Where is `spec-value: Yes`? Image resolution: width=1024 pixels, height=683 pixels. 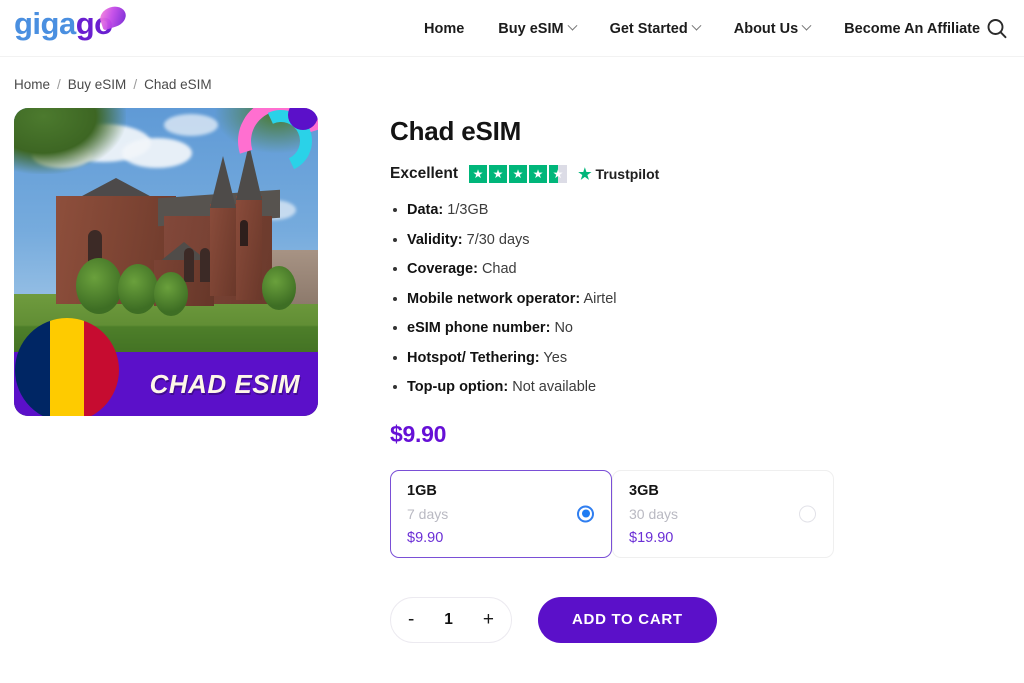
spec-value: Yes is located at coordinates (555, 357).